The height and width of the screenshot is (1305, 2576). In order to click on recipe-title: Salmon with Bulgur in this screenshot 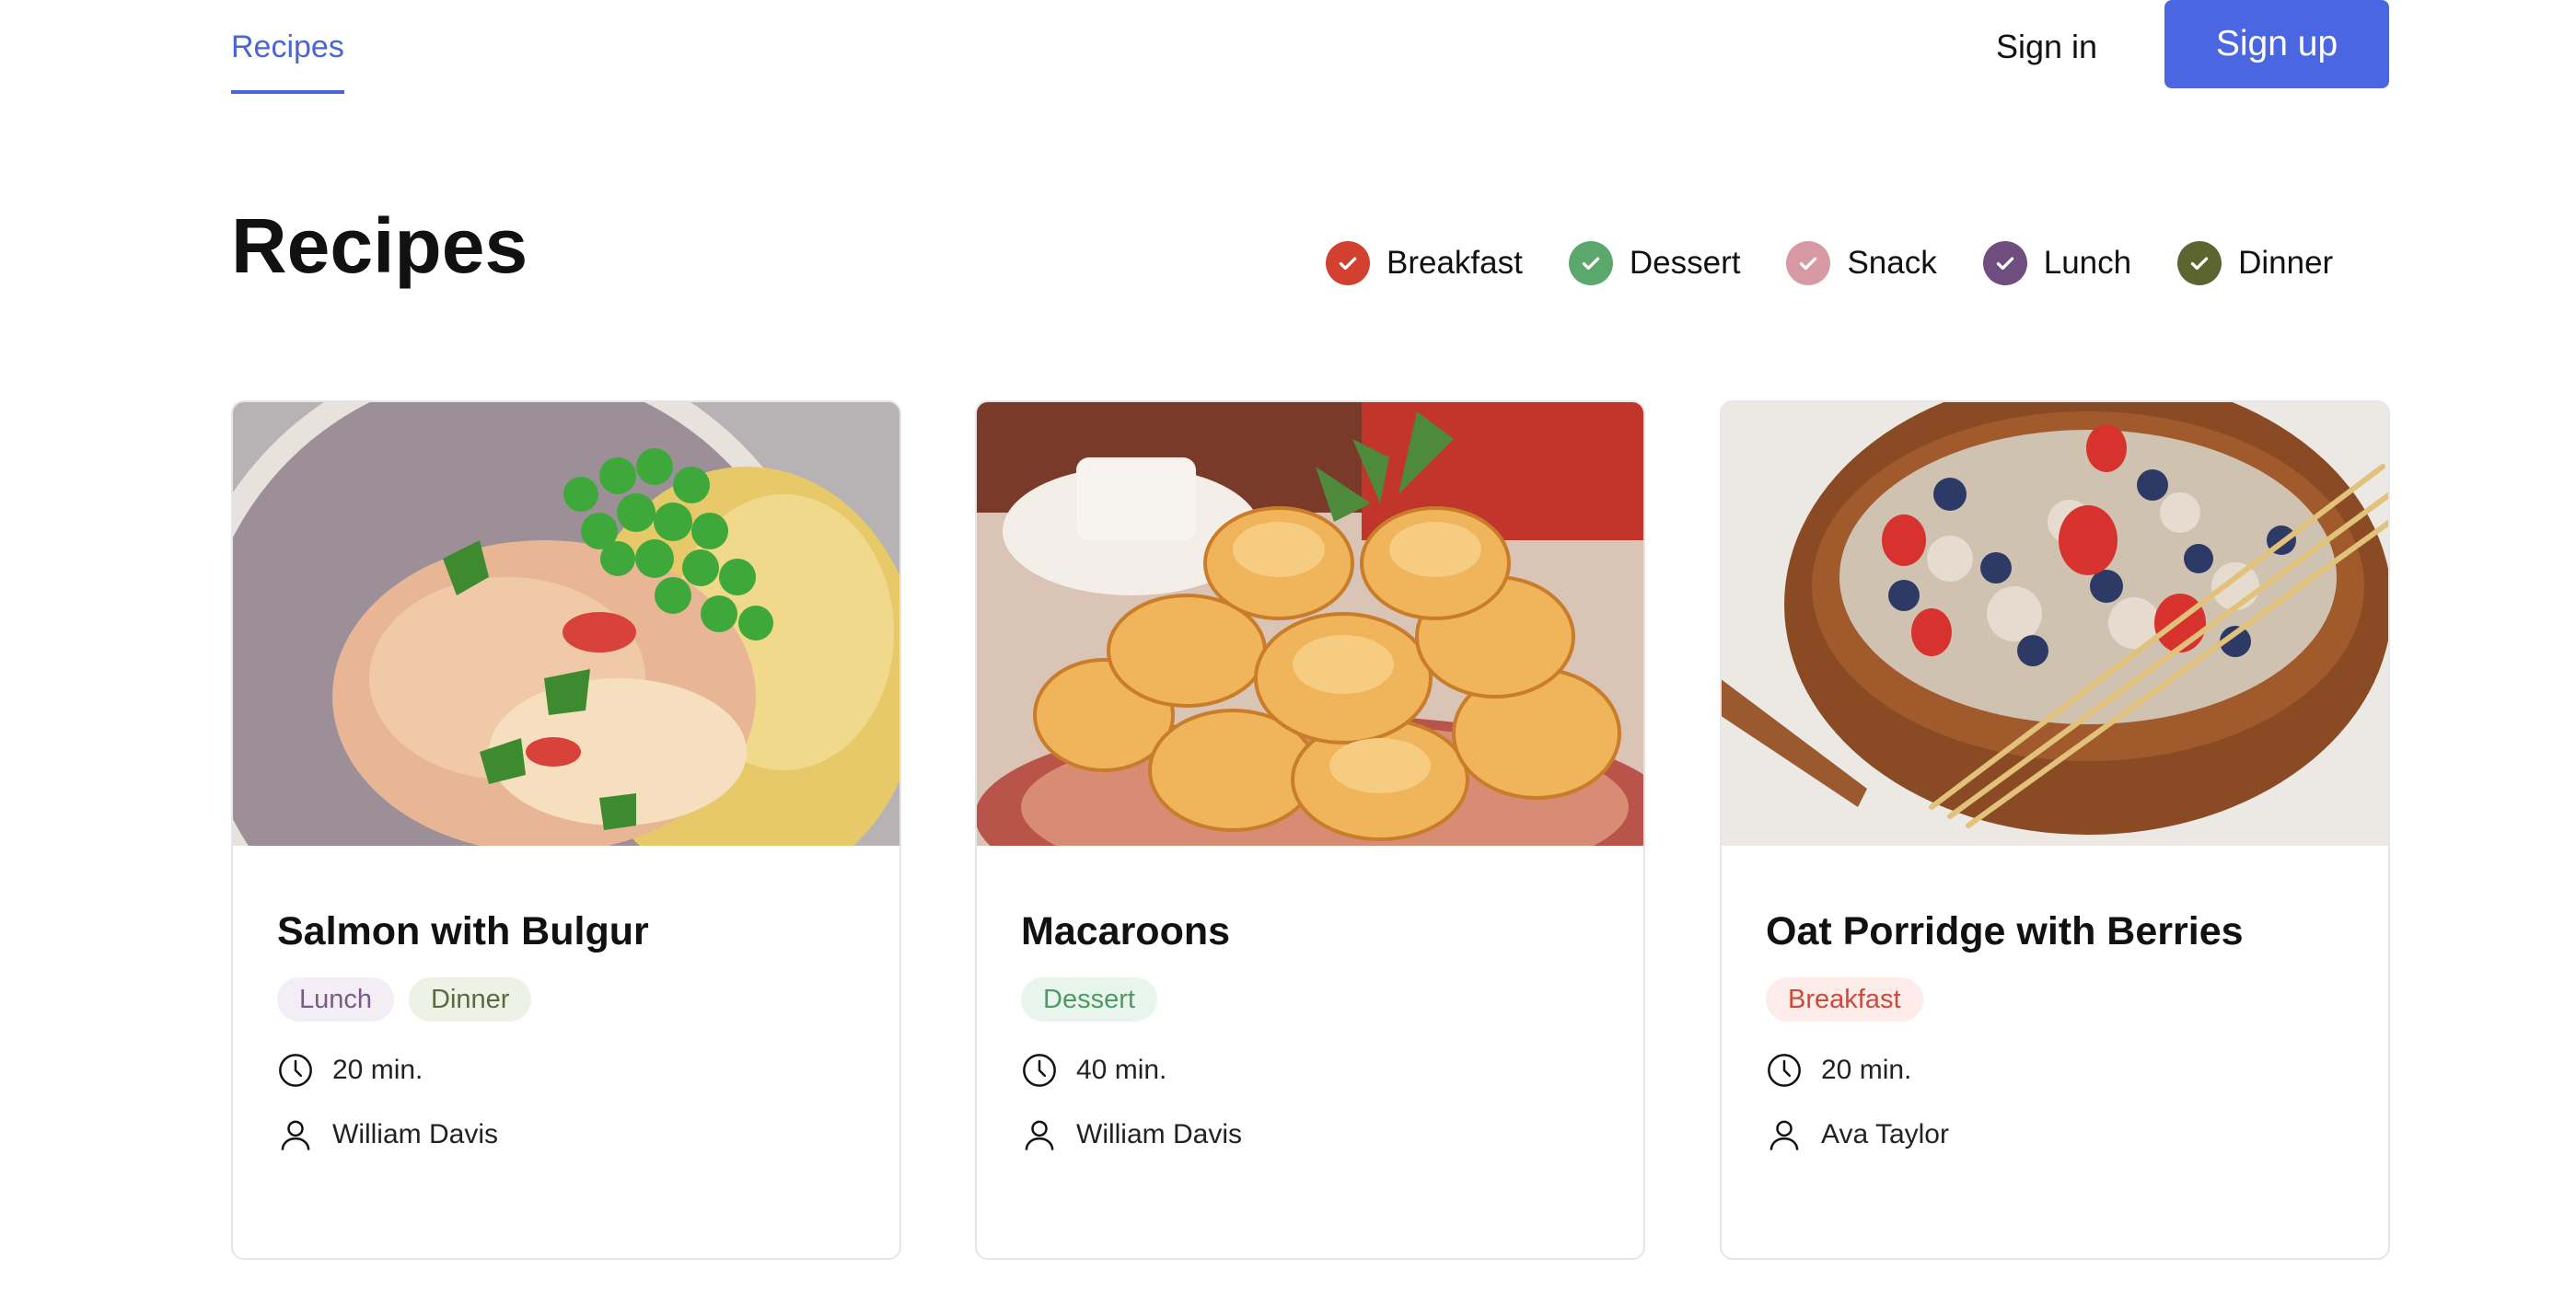, I will do `click(463, 931)`.